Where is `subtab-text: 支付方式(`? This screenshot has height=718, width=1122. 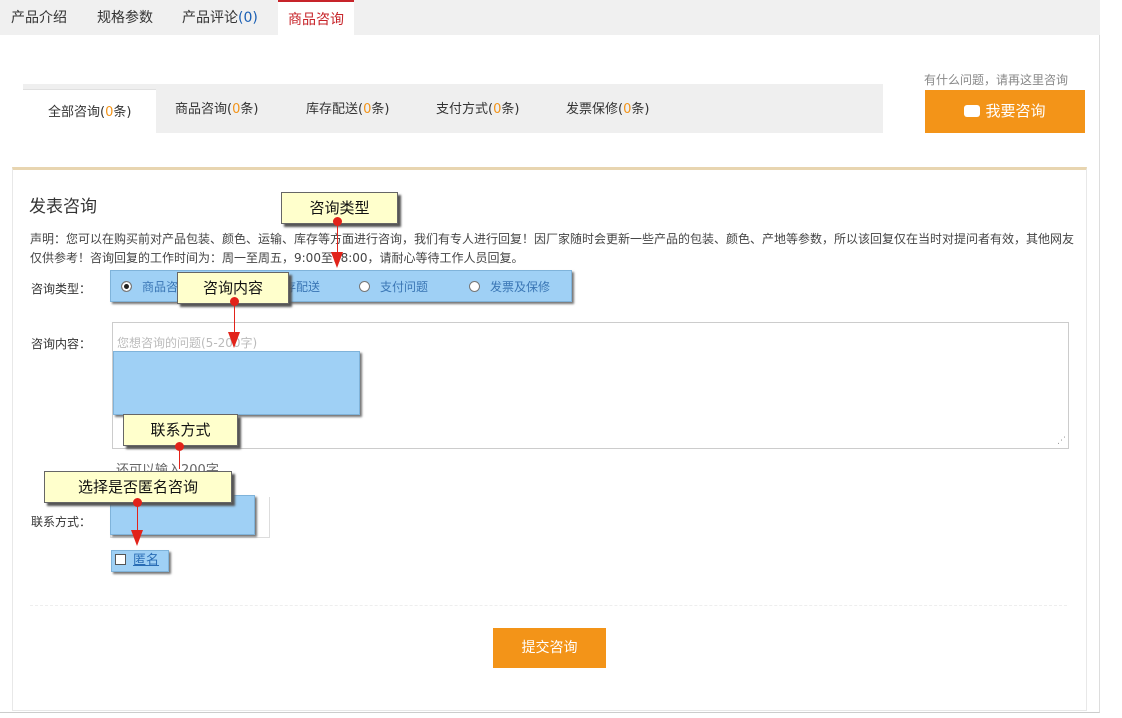 subtab-text: 支付方式( is located at coordinates (465, 109).